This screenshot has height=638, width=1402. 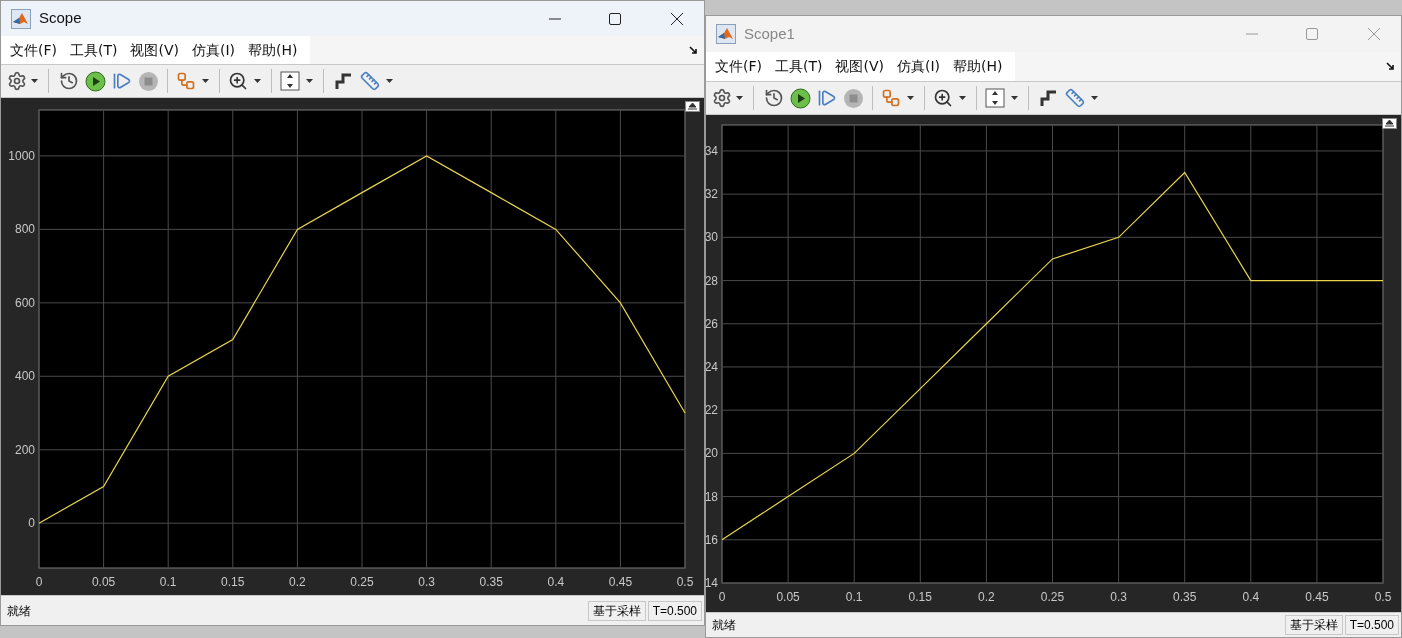 What do you see at coordinates (677, 18) in the screenshot?
I see `close-icon` at bounding box center [677, 18].